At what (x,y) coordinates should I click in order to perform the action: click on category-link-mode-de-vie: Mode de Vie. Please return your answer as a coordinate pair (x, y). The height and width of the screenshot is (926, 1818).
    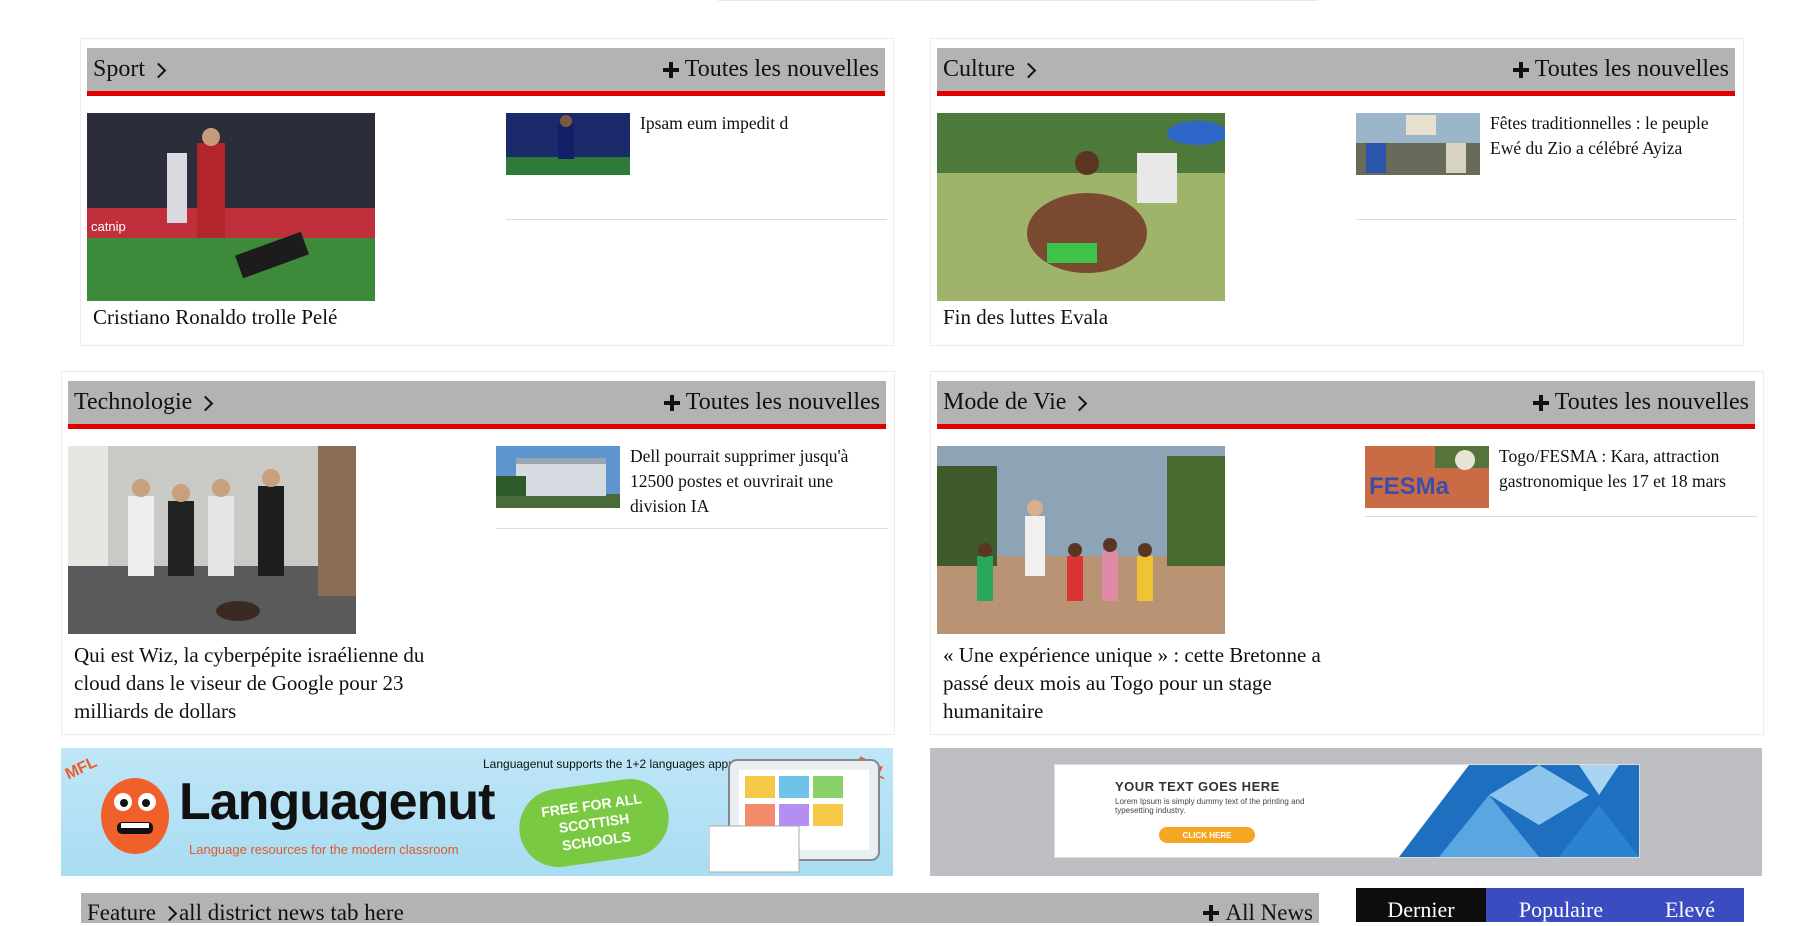
    Looking at the image, I should click on (1015, 402).